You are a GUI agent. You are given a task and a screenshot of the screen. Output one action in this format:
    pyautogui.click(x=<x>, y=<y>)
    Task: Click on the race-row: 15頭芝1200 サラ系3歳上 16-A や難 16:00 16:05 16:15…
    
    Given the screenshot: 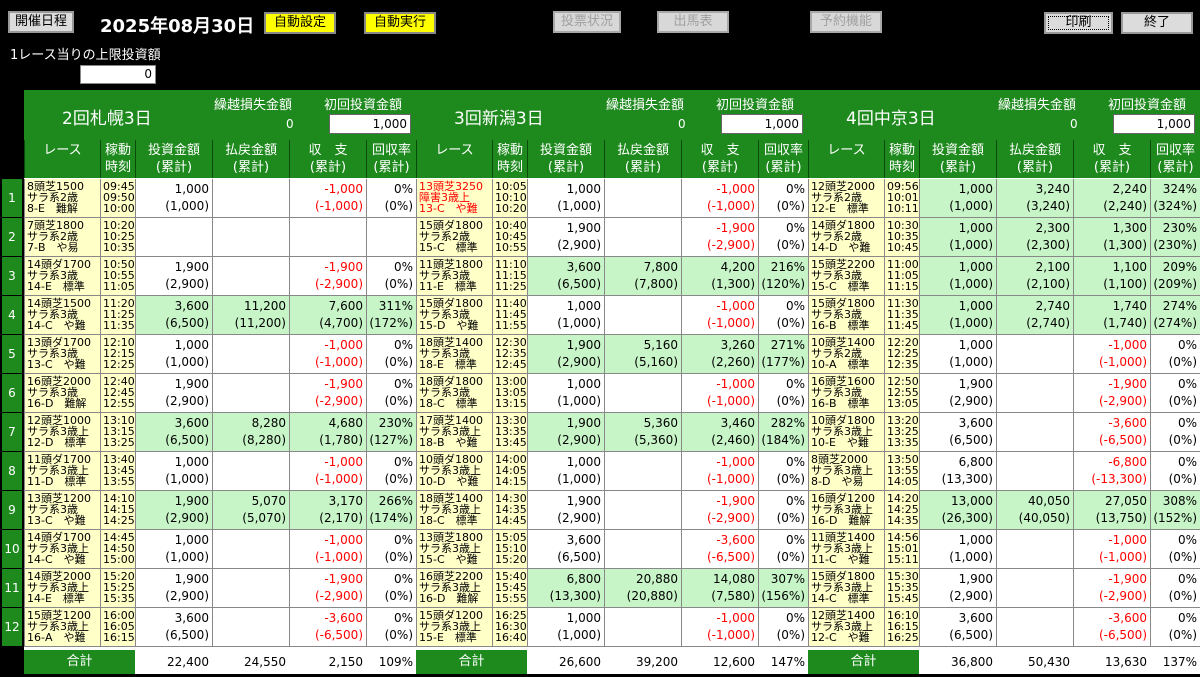 What is the action you would take?
    pyautogui.click(x=220, y=627)
    